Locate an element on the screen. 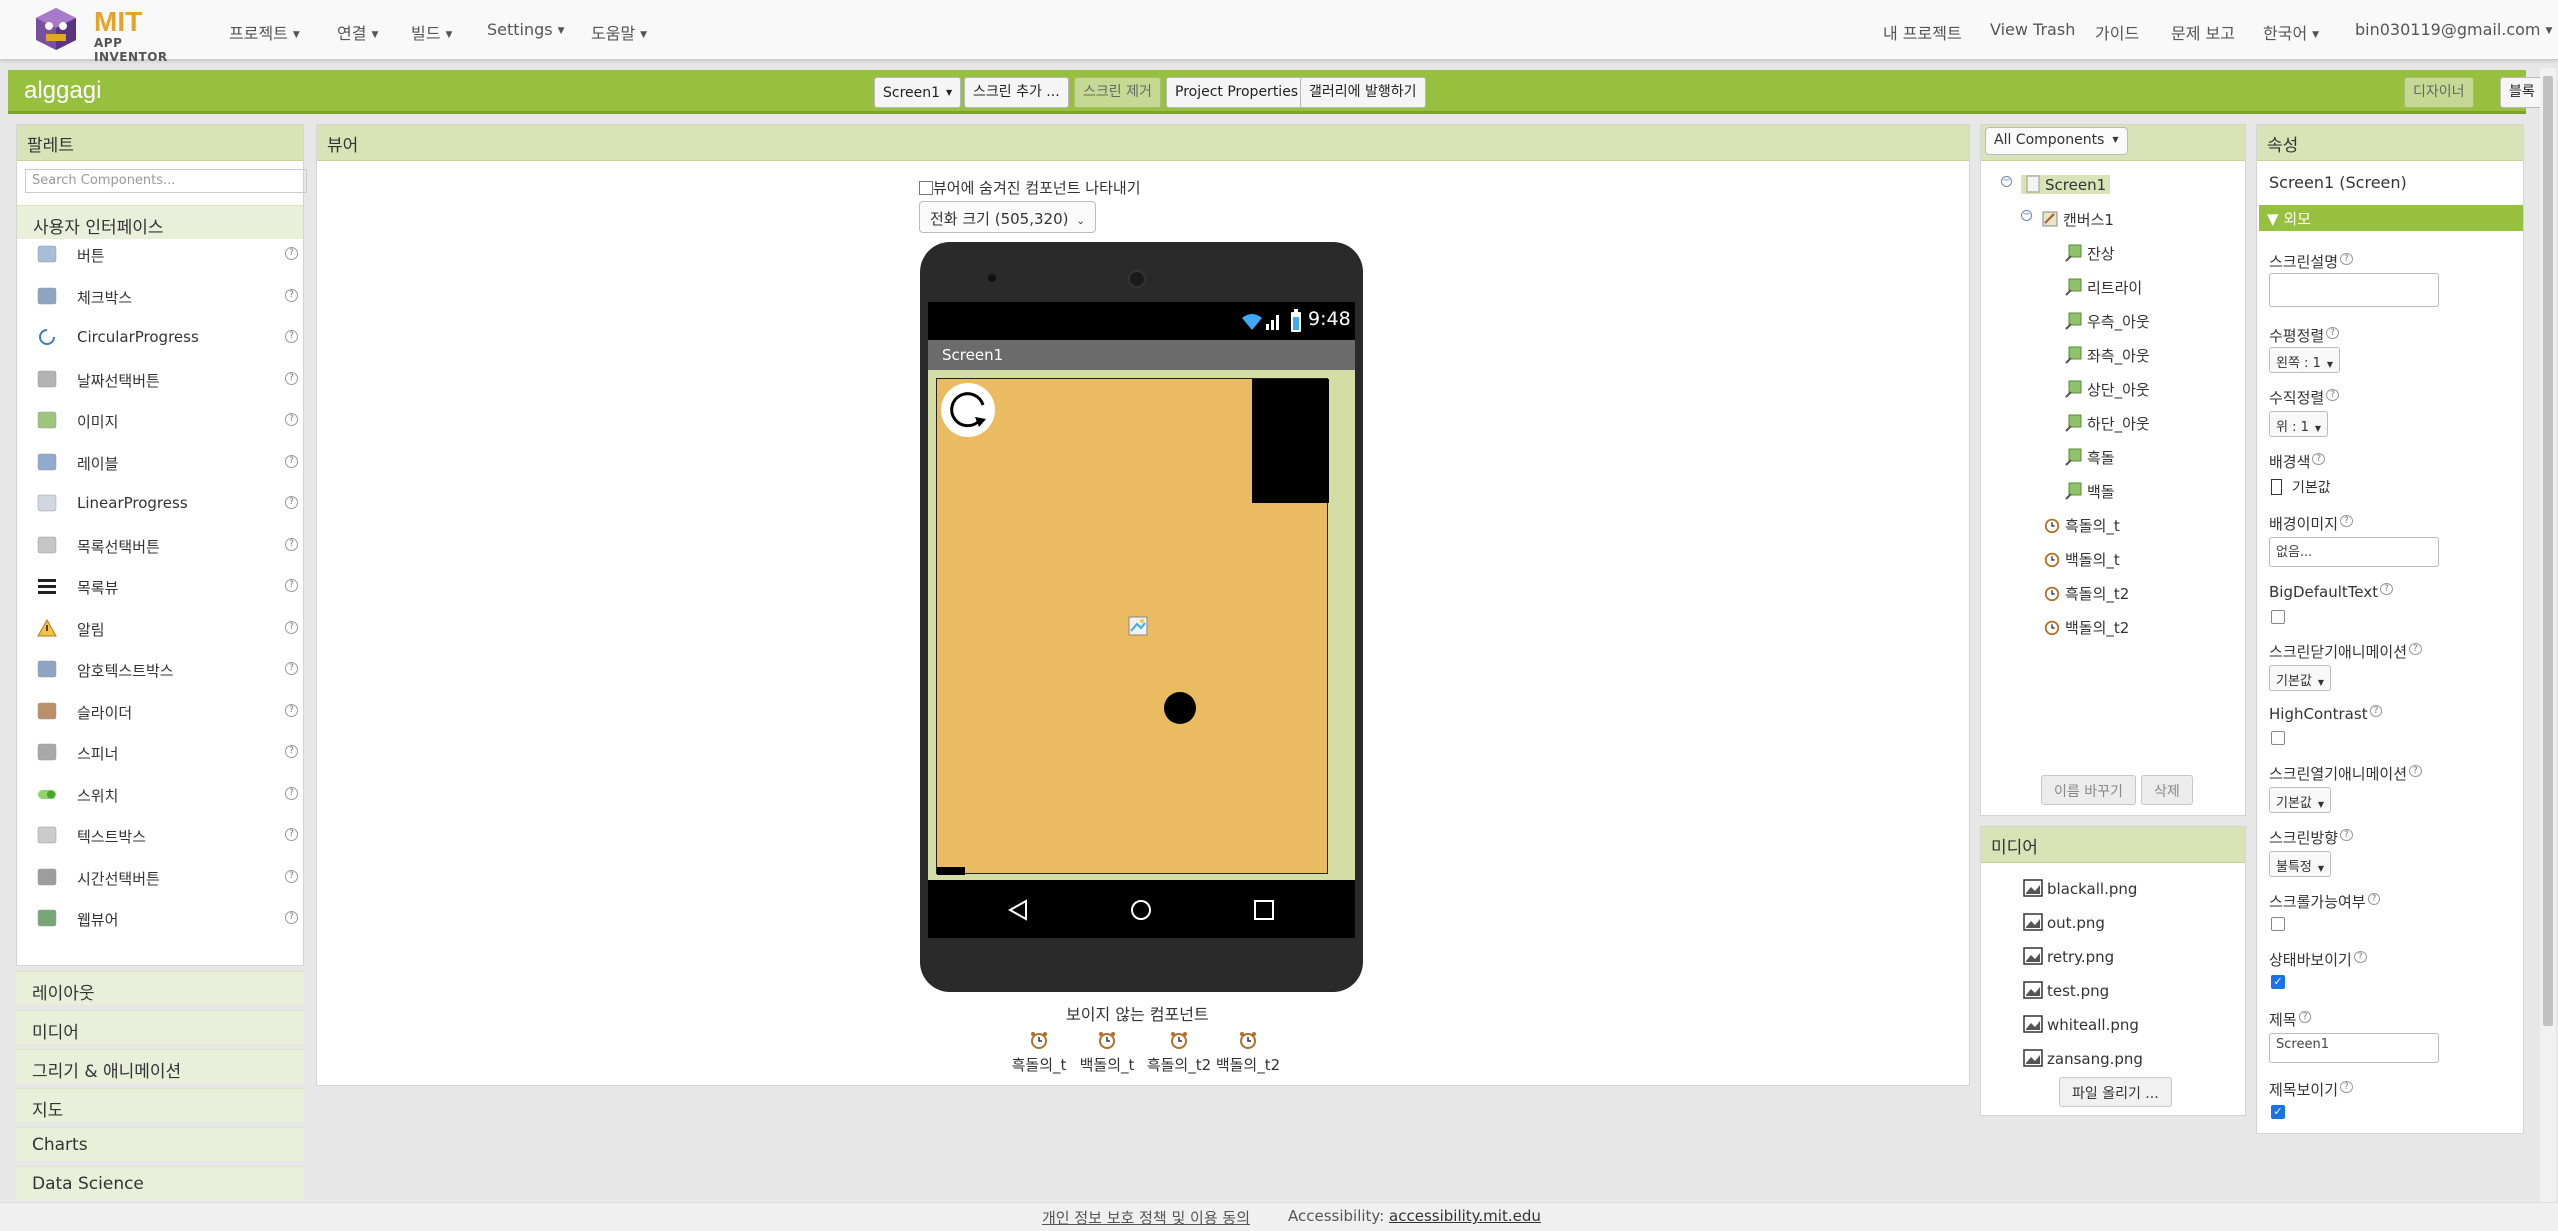 This screenshot has width=2558, height=1231. tree-node-clock: 흑돌의_t2 is located at coordinates (2086, 593).